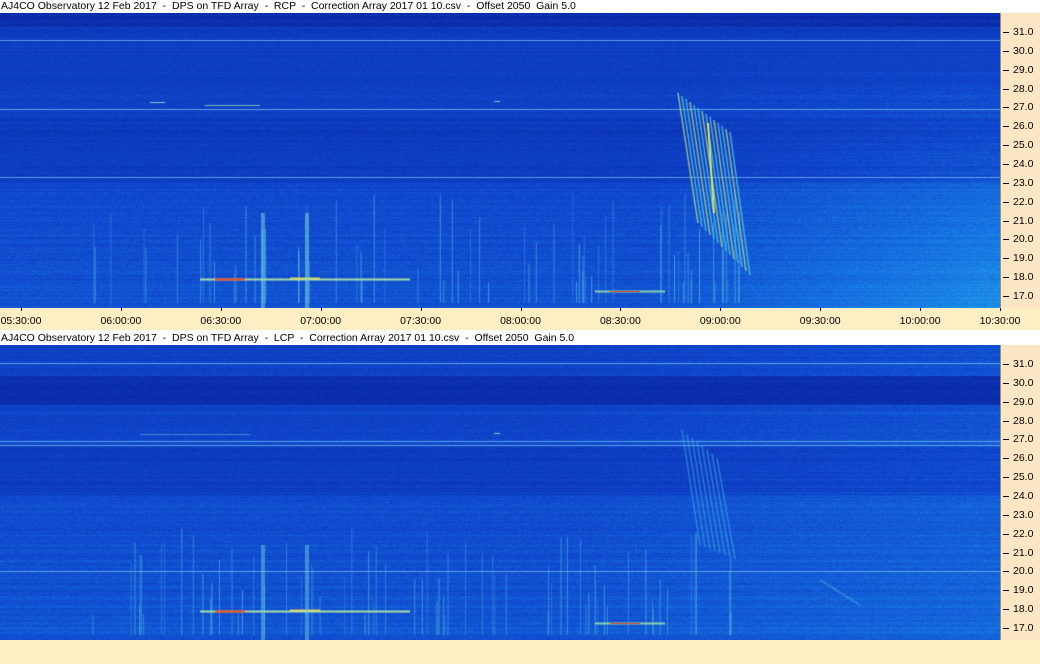  Describe the element at coordinates (321, 321) in the screenshot. I see `x-tick-label: 07:00:00` at that location.